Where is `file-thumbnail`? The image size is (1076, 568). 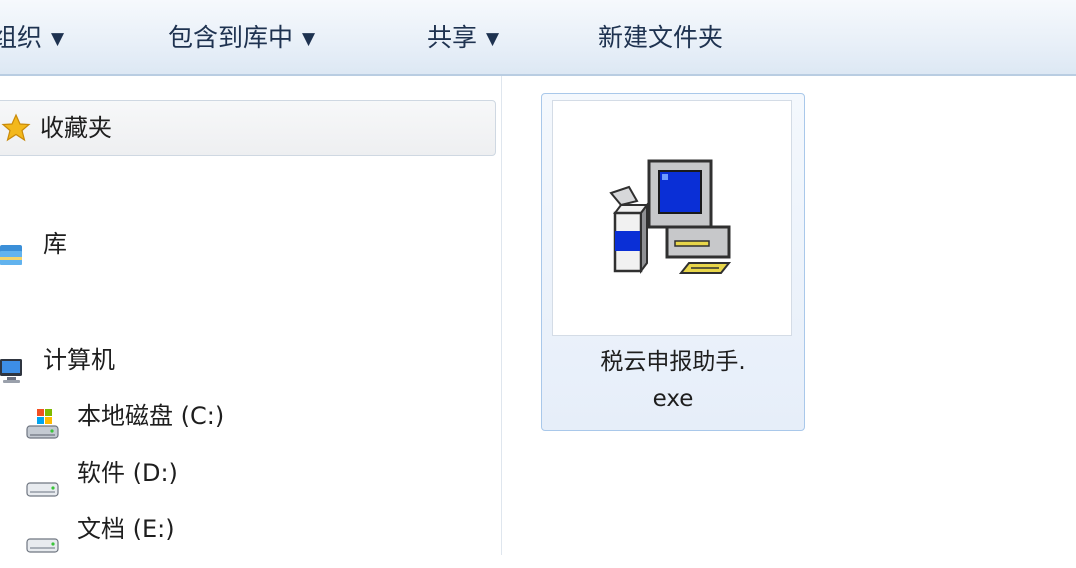
file-thumbnail is located at coordinates (672, 218).